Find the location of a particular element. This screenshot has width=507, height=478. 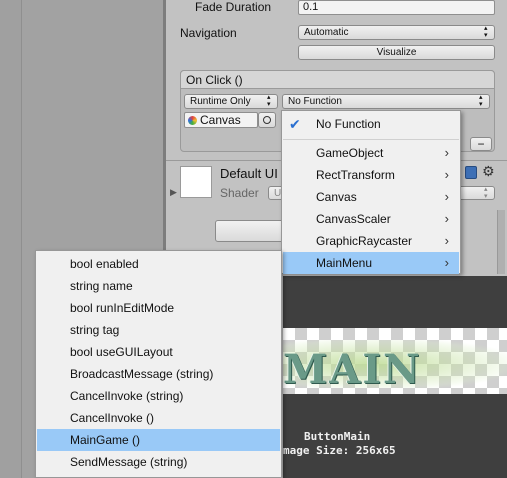

canvas-object-icon is located at coordinates (192, 120).